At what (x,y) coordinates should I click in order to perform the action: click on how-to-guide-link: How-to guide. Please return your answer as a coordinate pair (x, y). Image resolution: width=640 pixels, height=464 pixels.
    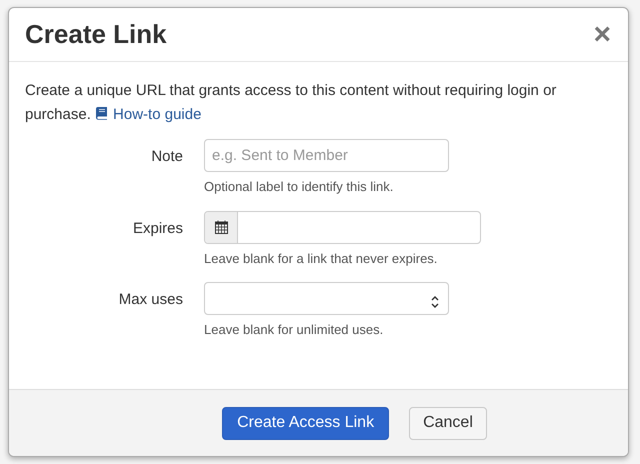
    Looking at the image, I should click on (148, 114).